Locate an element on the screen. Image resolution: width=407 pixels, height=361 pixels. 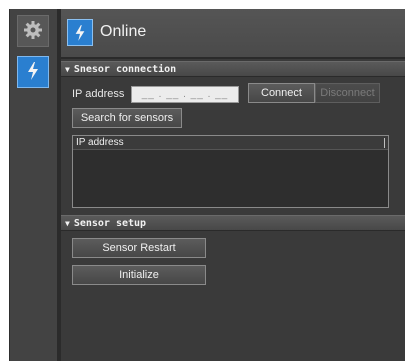
gear-icon is located at coordinates (33, 31).